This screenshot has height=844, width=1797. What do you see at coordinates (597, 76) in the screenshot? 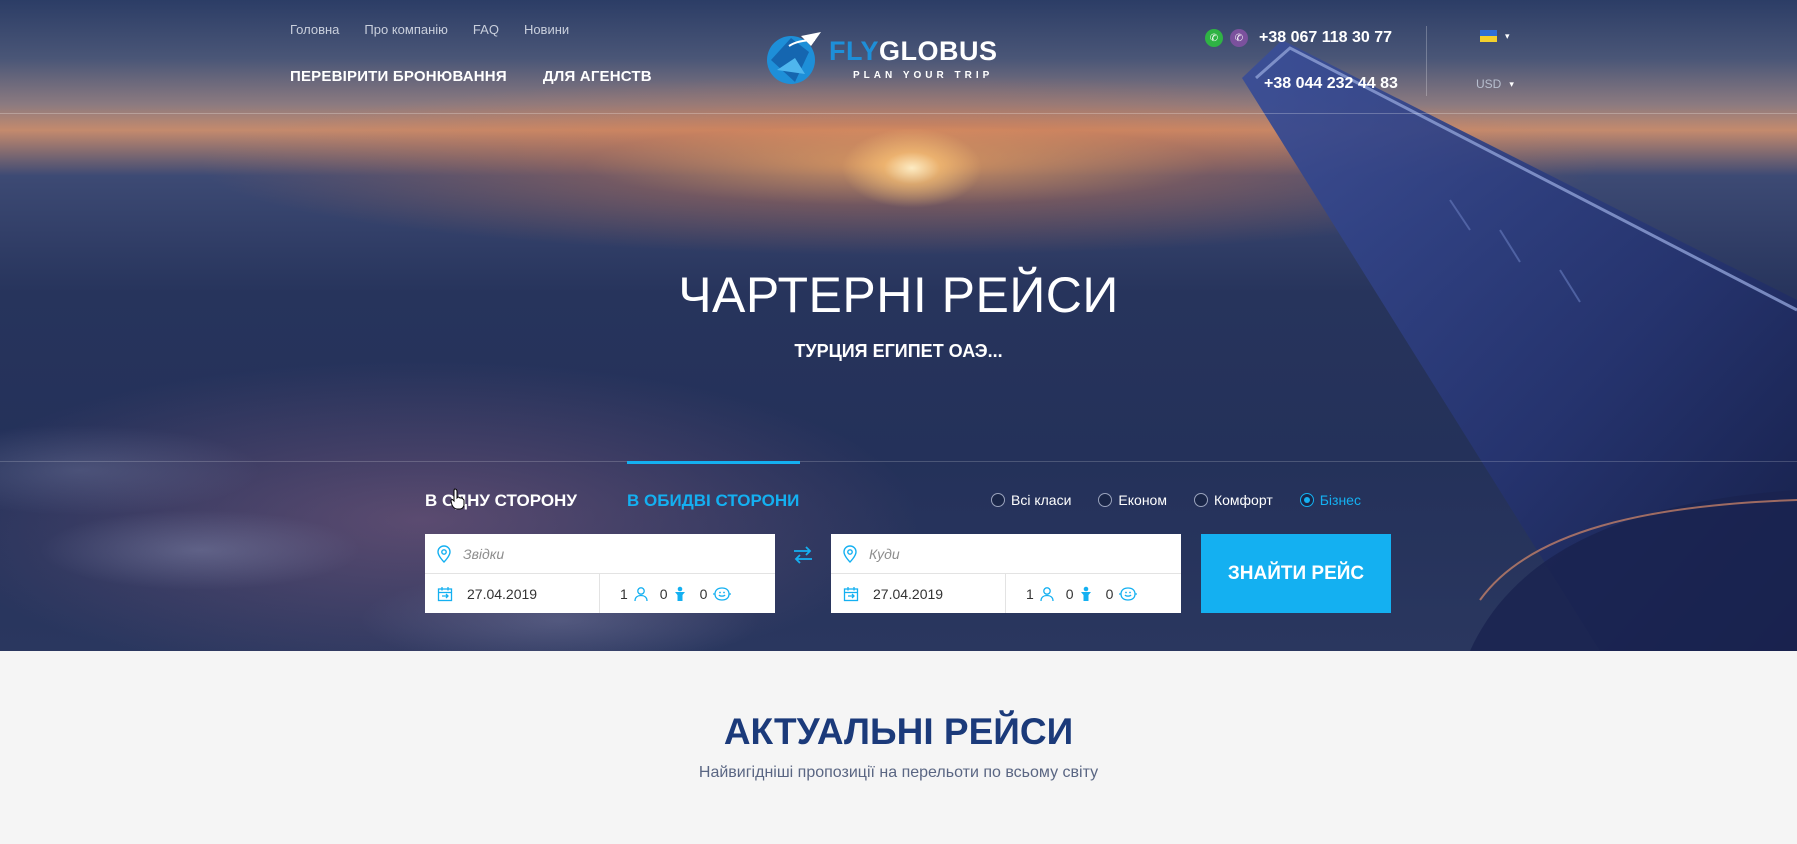
I see `nav-link-agencies: ДЛЯ АГЕНСТВ` at bounding box center [597, 76].